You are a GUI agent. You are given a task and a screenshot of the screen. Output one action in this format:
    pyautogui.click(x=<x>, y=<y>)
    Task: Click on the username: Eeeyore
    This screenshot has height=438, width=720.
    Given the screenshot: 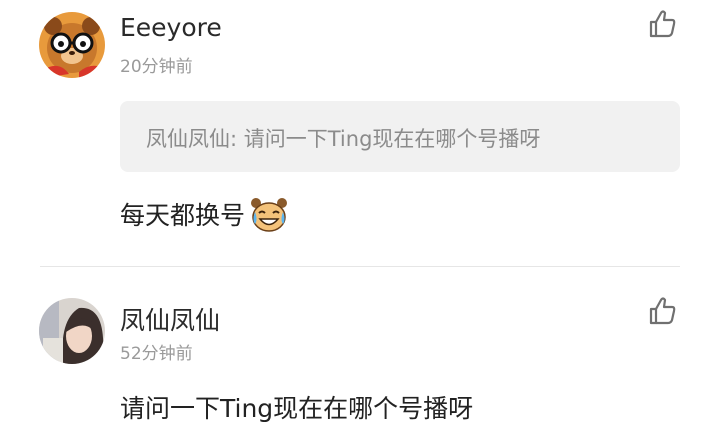 What is the action you would take?
    pyautogui.click(x=171, y=27)
    